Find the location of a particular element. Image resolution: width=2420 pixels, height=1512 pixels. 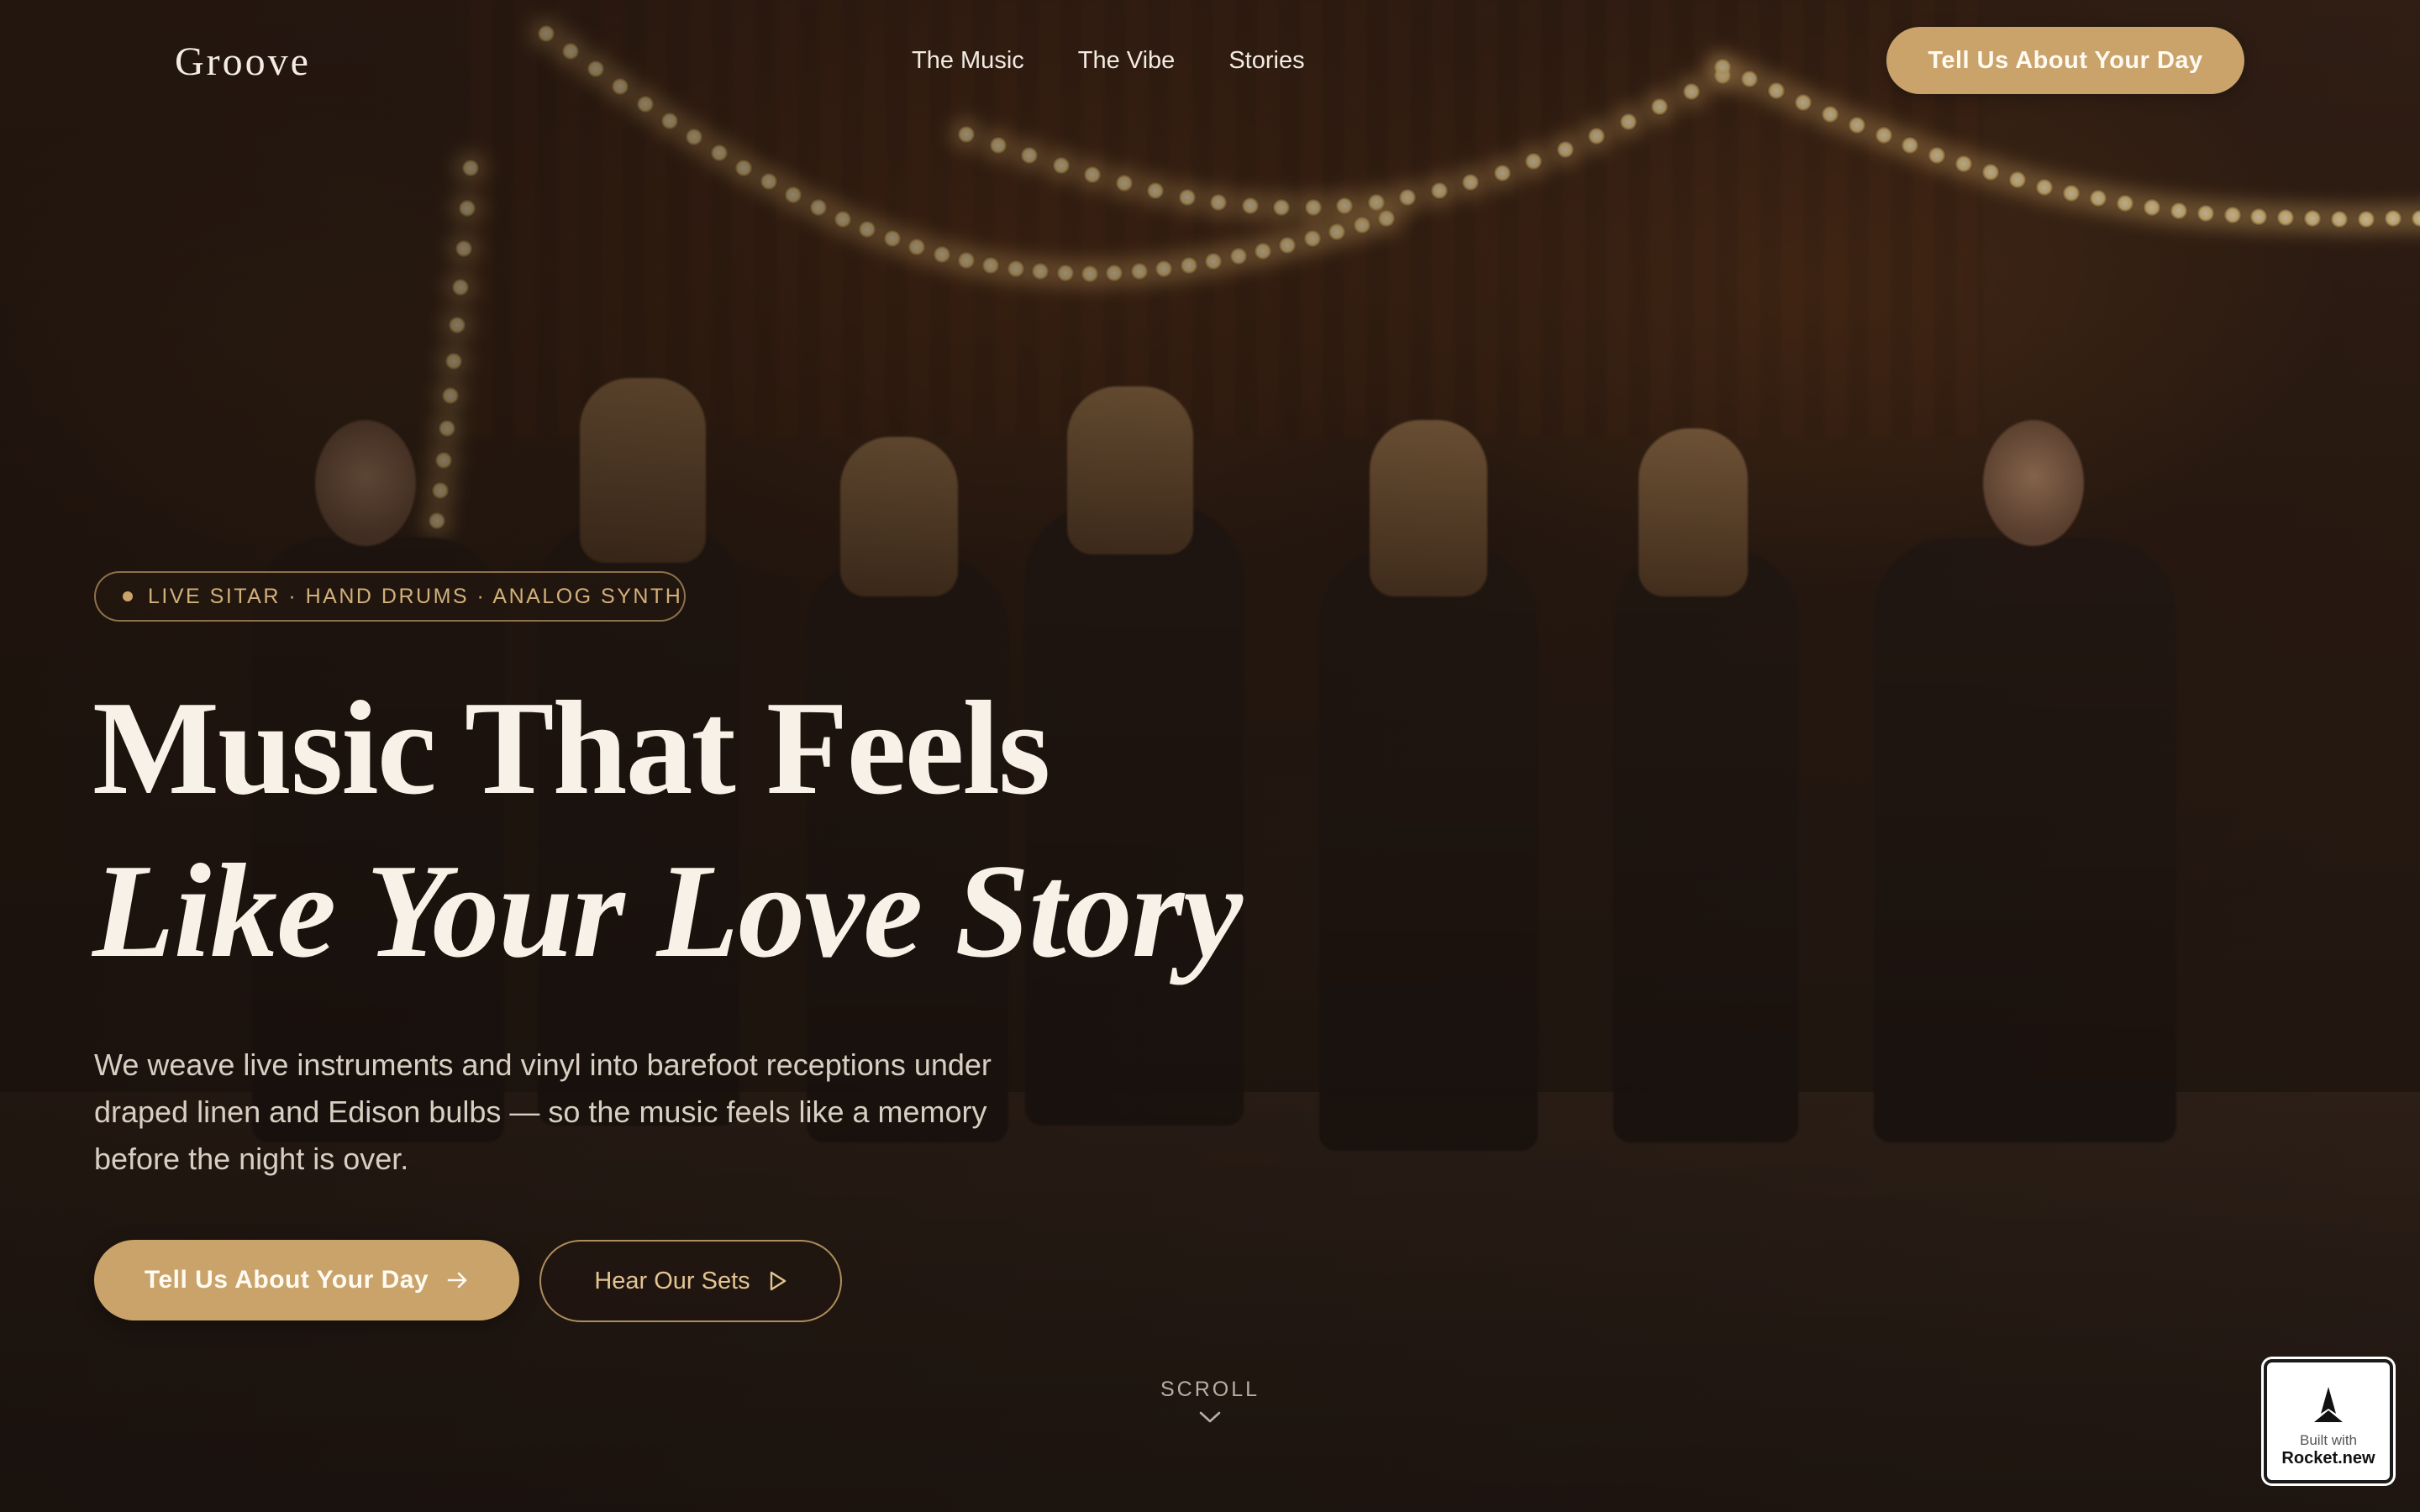

instrument-badge: LIVE SITAR · HAND DRUMS · ANALOG SYNTH is located at coordinates (390, 596).